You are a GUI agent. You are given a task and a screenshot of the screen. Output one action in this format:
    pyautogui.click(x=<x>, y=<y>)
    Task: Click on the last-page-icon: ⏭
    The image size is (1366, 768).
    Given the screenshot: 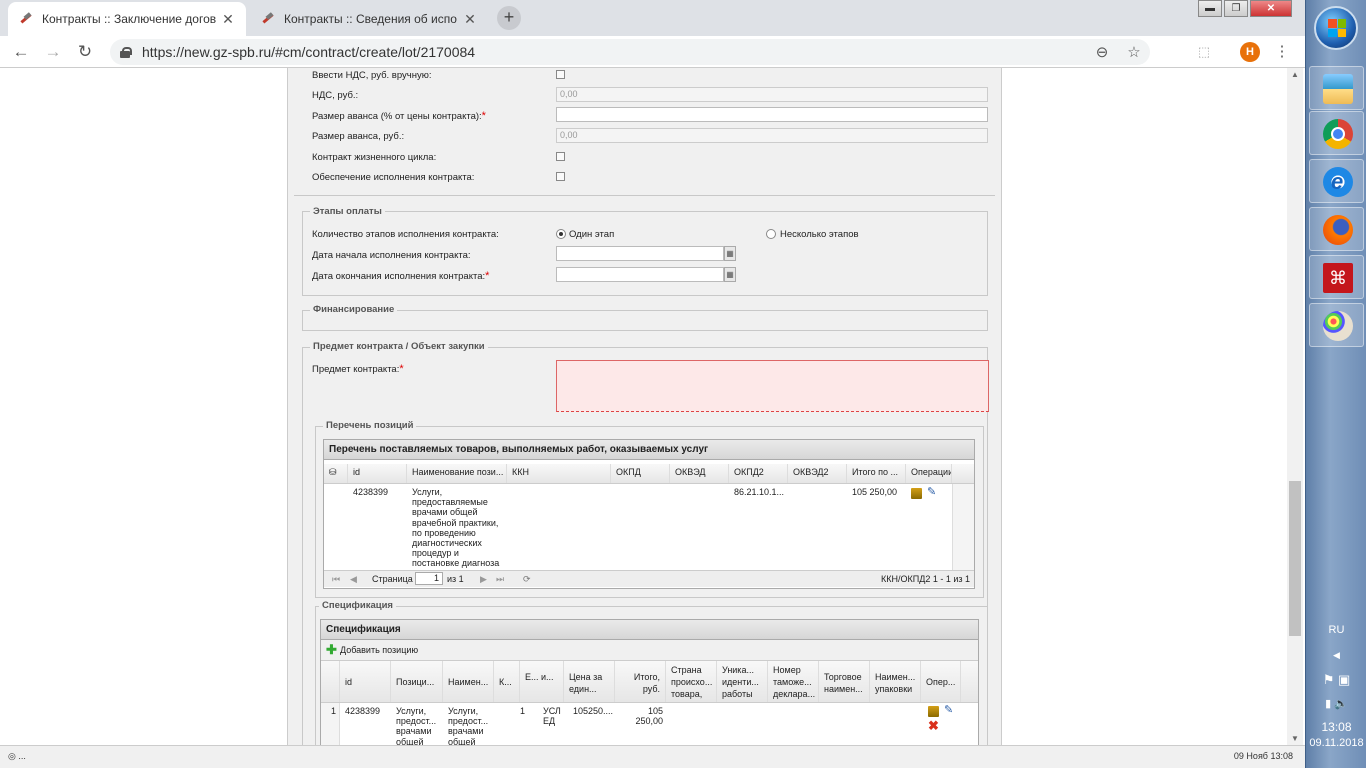 What is the action you would take?
    pyautogui.click(x=500, y=579)
    